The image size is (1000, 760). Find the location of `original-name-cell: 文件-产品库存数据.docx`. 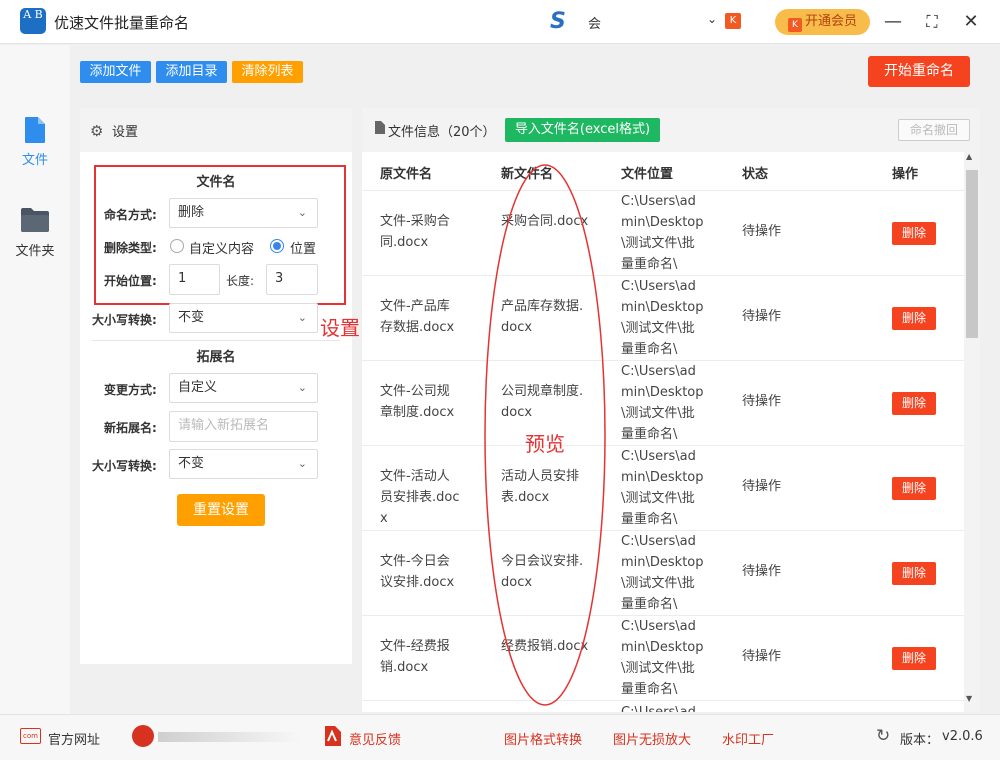

original-name-cell: 文件-产品库存数据.docx is located at coordinates (417, 317).